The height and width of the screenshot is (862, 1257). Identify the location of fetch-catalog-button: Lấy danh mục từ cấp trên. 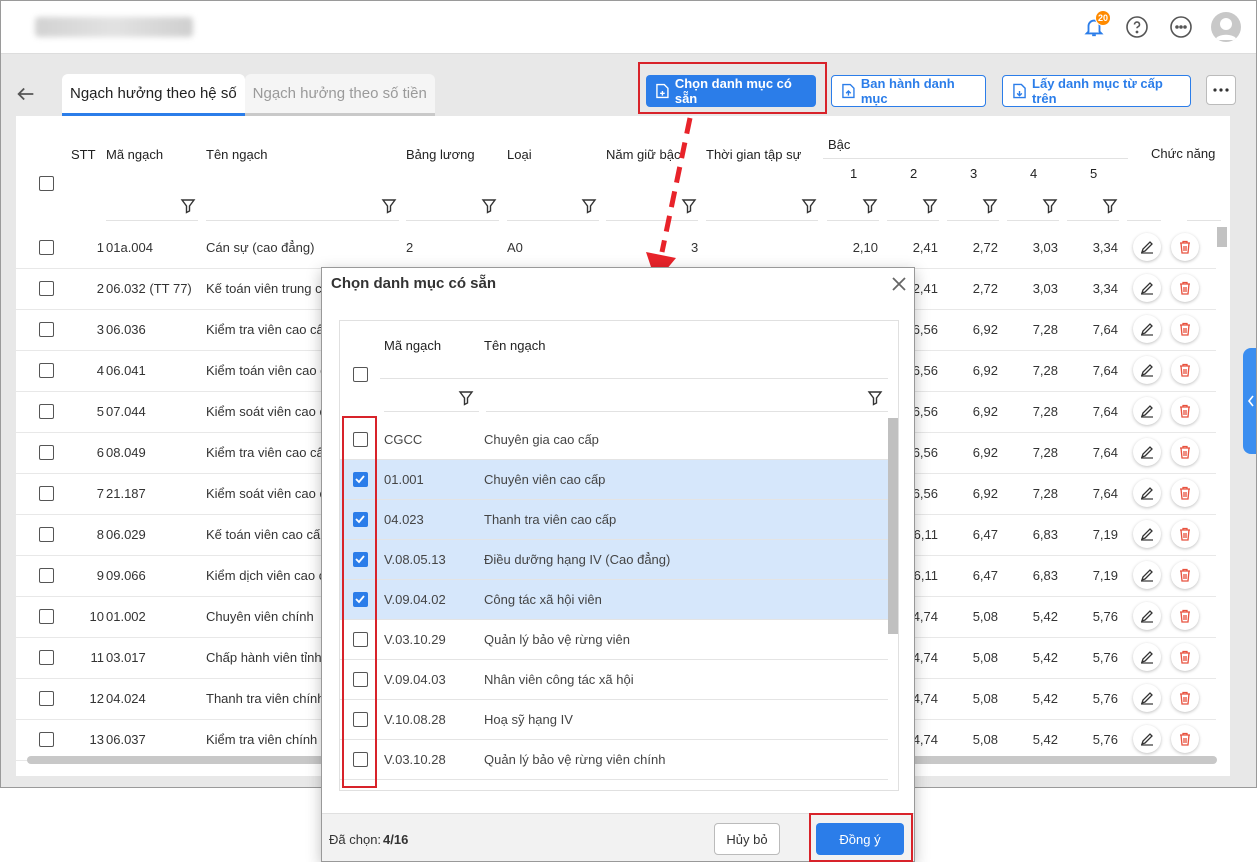
(1096, 91).